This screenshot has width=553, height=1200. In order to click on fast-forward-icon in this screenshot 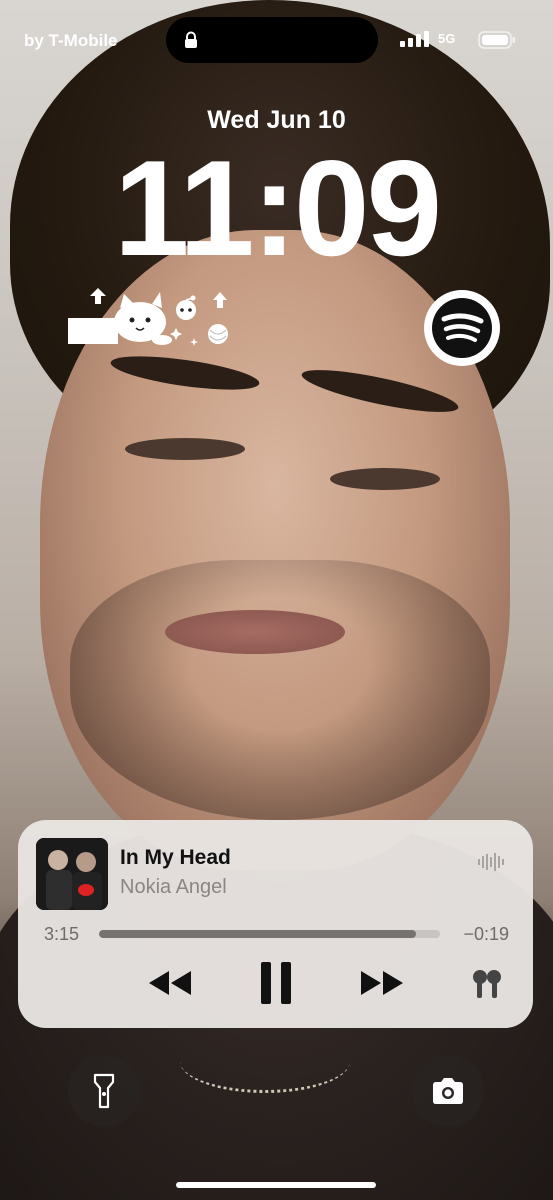, I will do `click(382, 983)`.